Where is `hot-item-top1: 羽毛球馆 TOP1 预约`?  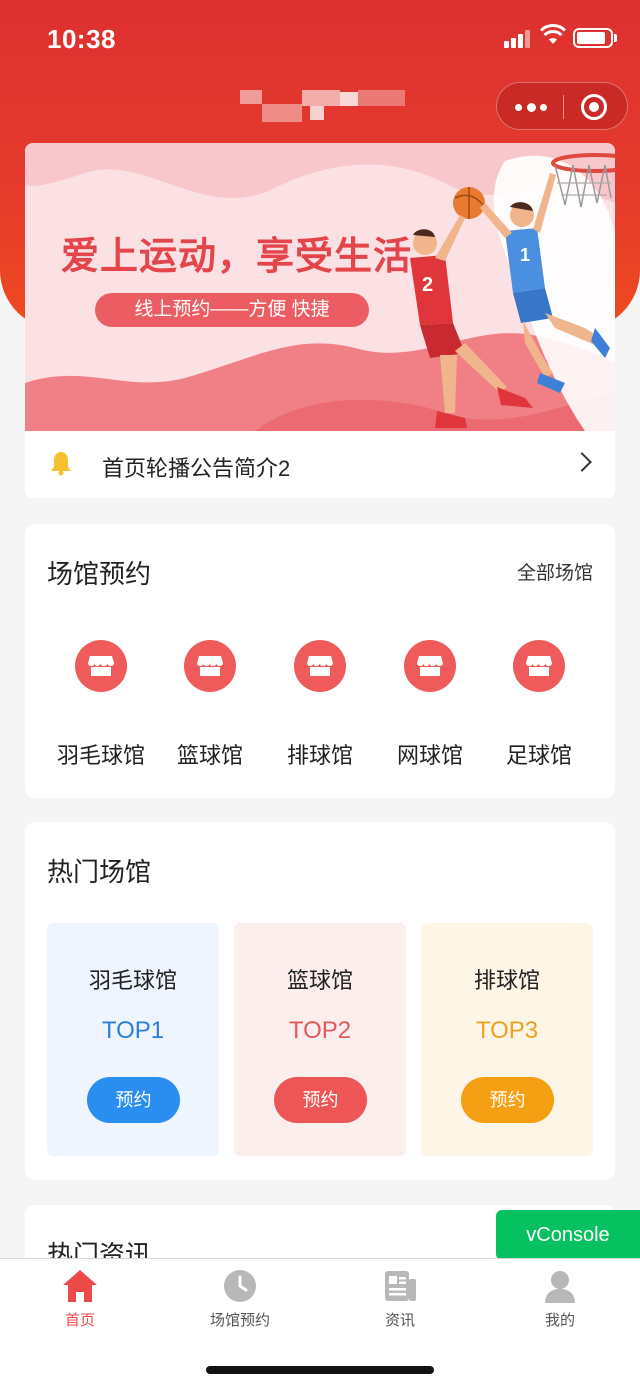 hot-item-top1: 羽毛球馆 TOP1 预约 is located at coordinates (133, 1039).